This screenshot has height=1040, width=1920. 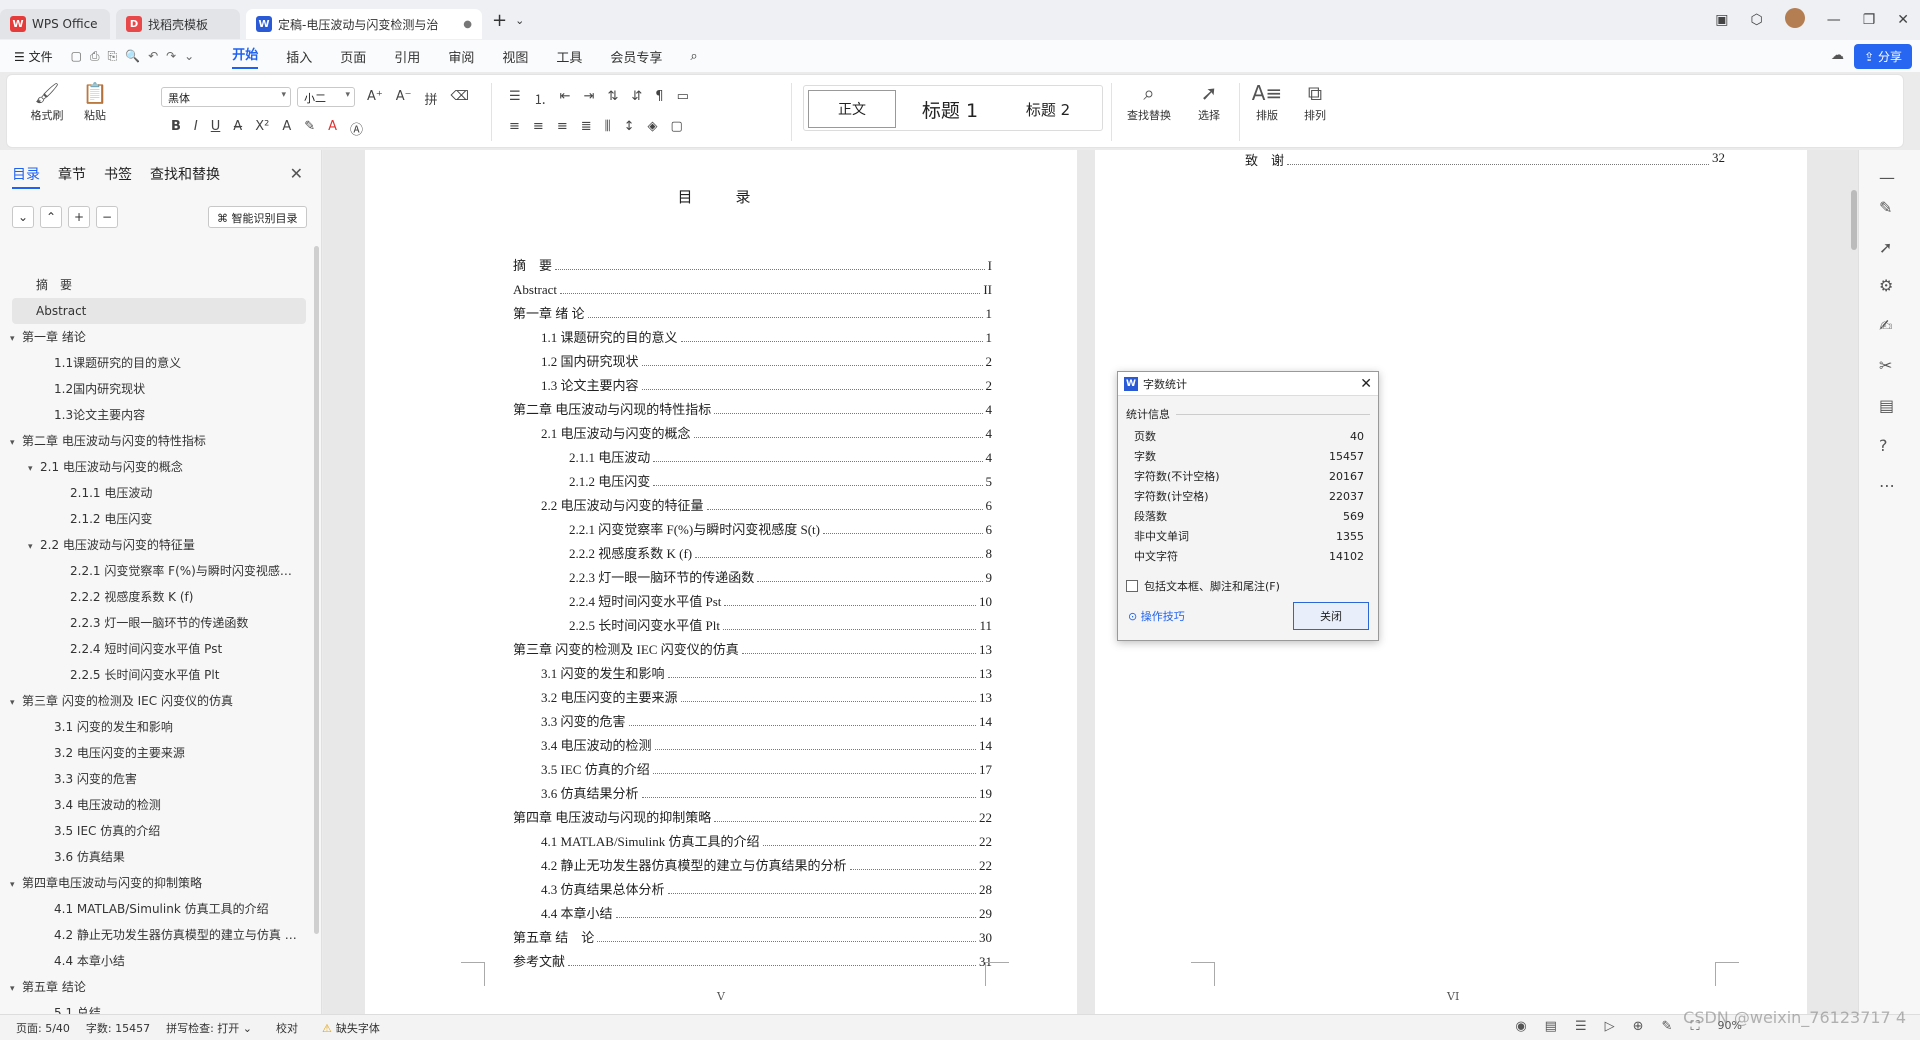 What do you see at coordinates (1667, 1026) in the screenshot?
I see `pen-mode-icon: ✎` at bounding box center [1667, 1026].